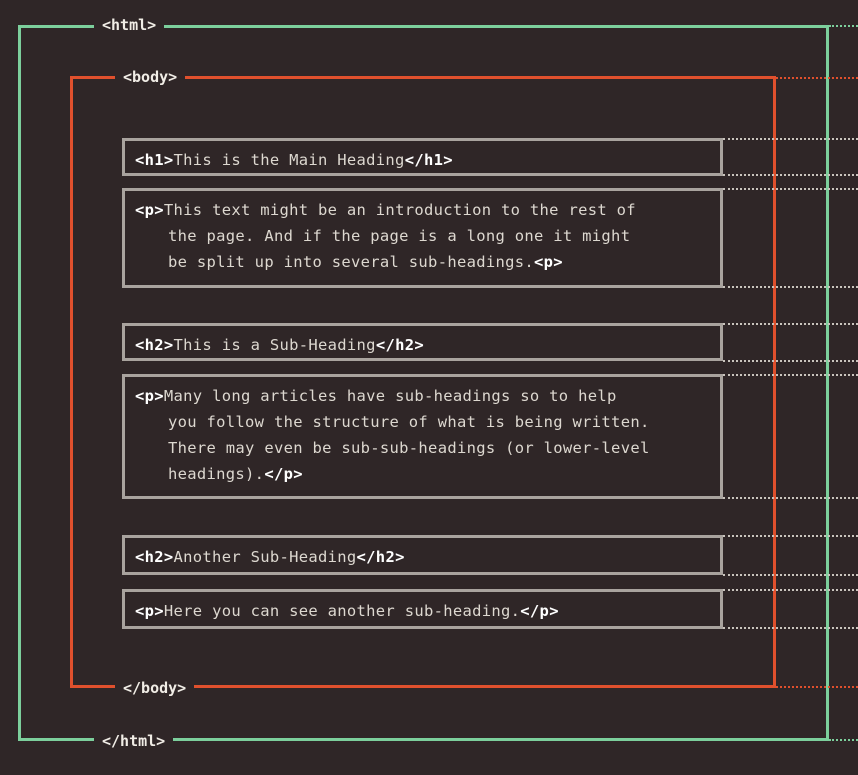 The image size is (858, 775). What do you see at coordinates (817, 687) in the screenshot?
I see `body-bottom-leader` at bounding box center [817, 687].